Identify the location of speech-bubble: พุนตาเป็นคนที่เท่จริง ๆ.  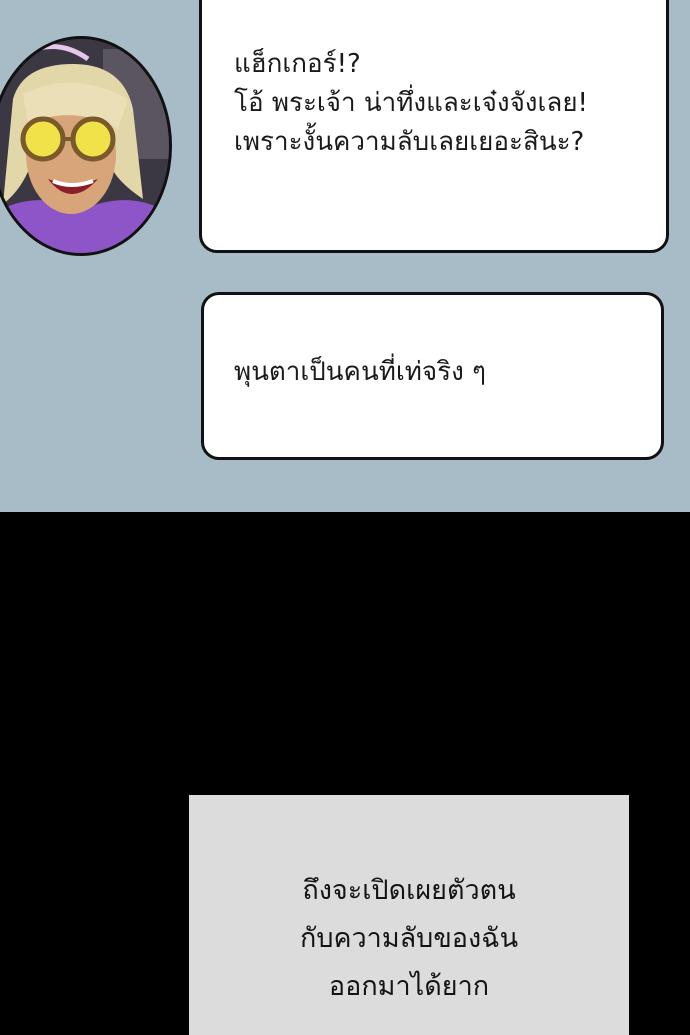
(432, 376).